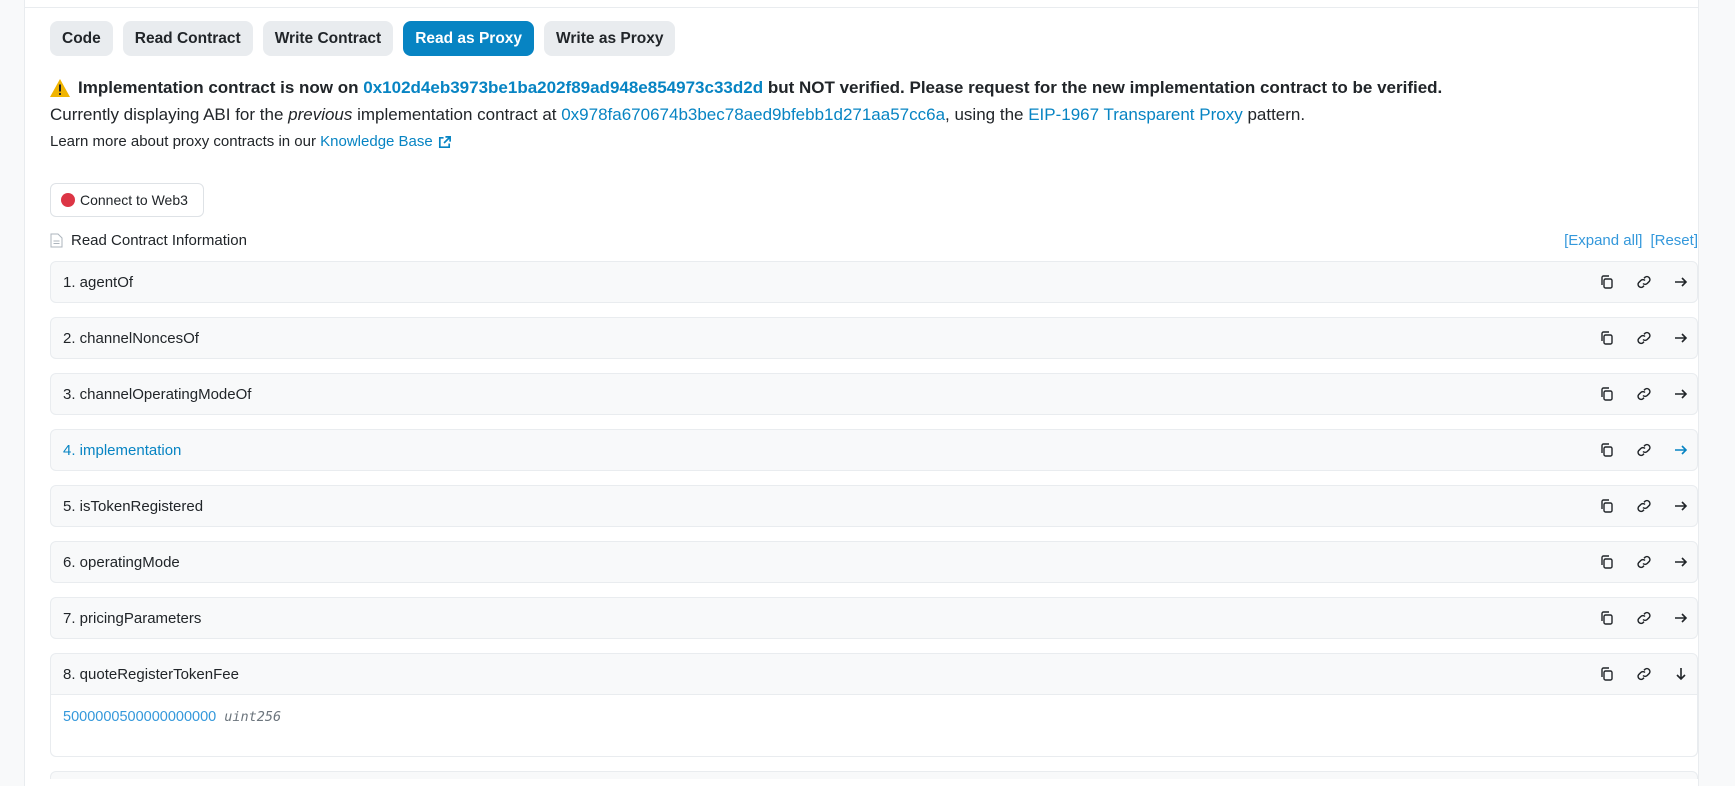 The width and height of the screenshot is (1735, 786). What do you see at coordinates (121, 562) in the screenshot?
I see `function-name: 6. operatingMode` at bounding box center [121, 562].